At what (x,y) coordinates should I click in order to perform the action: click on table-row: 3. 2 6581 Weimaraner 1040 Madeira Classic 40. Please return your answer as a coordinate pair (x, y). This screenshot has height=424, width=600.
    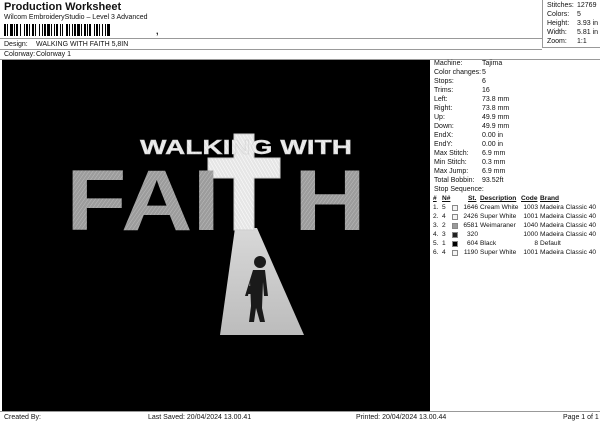
    Looking at the image, I should click on (515, 225).